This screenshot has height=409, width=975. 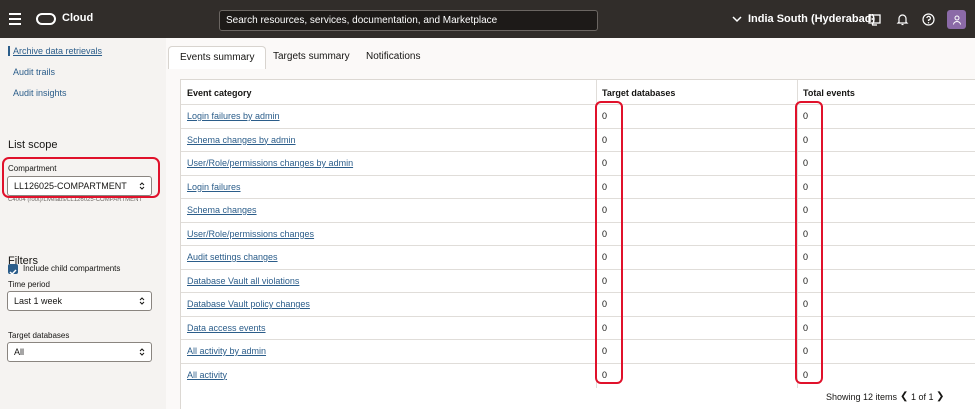 I want to click on help-icon, so click(x=928, y=19).